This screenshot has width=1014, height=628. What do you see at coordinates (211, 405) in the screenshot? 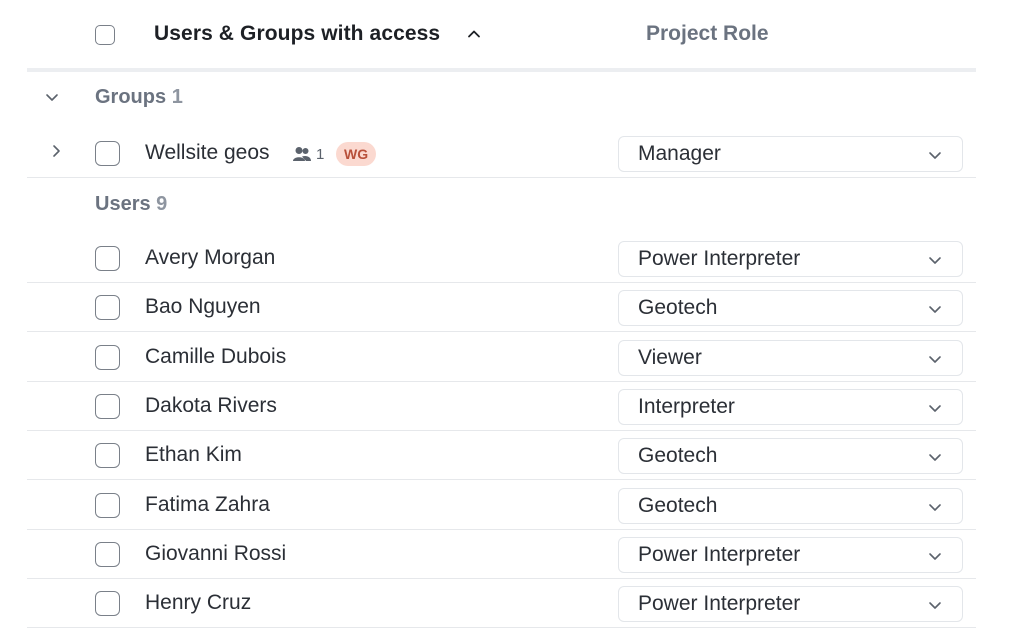
I see `user-name: Dakota Rivers` at bounding box center [211, 405].